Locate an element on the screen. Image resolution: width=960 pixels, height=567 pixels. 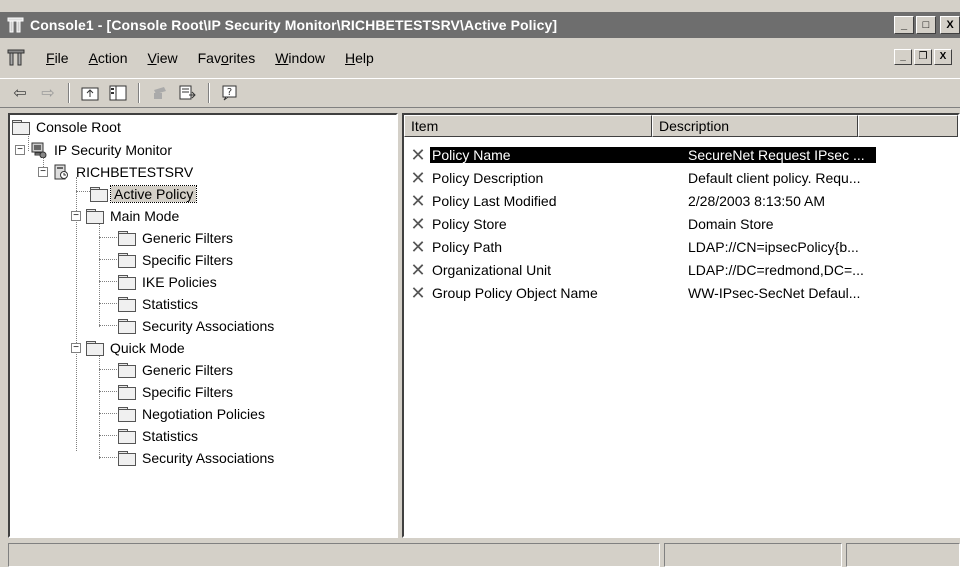
tree-node-mm-specific-filters: Specific Filters is located at coordinates (177, 260).